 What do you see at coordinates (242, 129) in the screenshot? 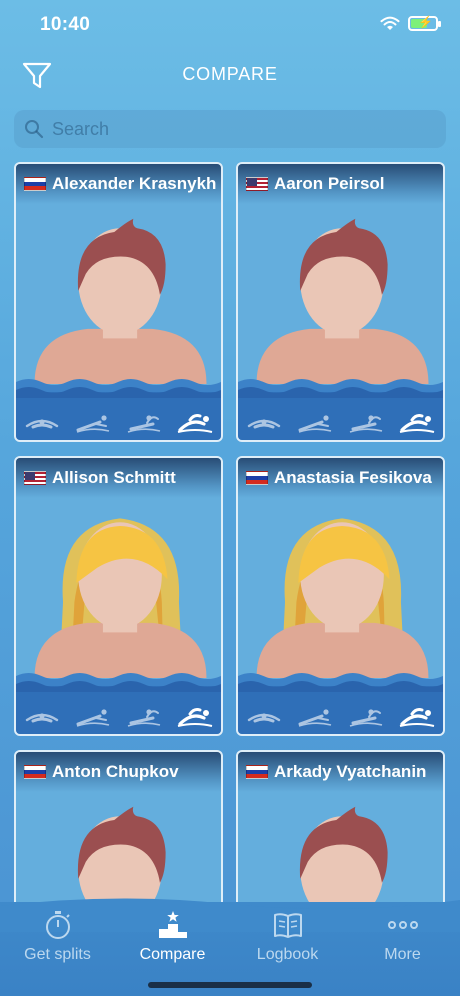
I see `search-input` at bounding box center [242, 129].